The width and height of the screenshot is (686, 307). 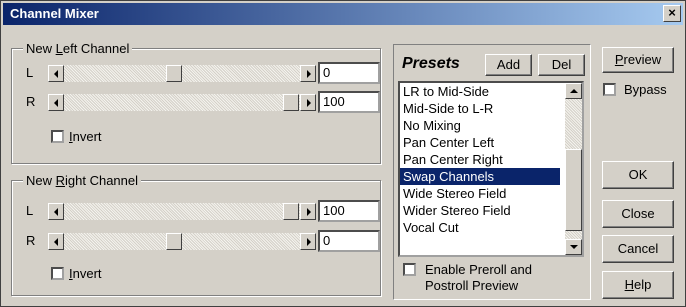 I want to click on right-channel-l-value: 100, so click(x=349, y=211).